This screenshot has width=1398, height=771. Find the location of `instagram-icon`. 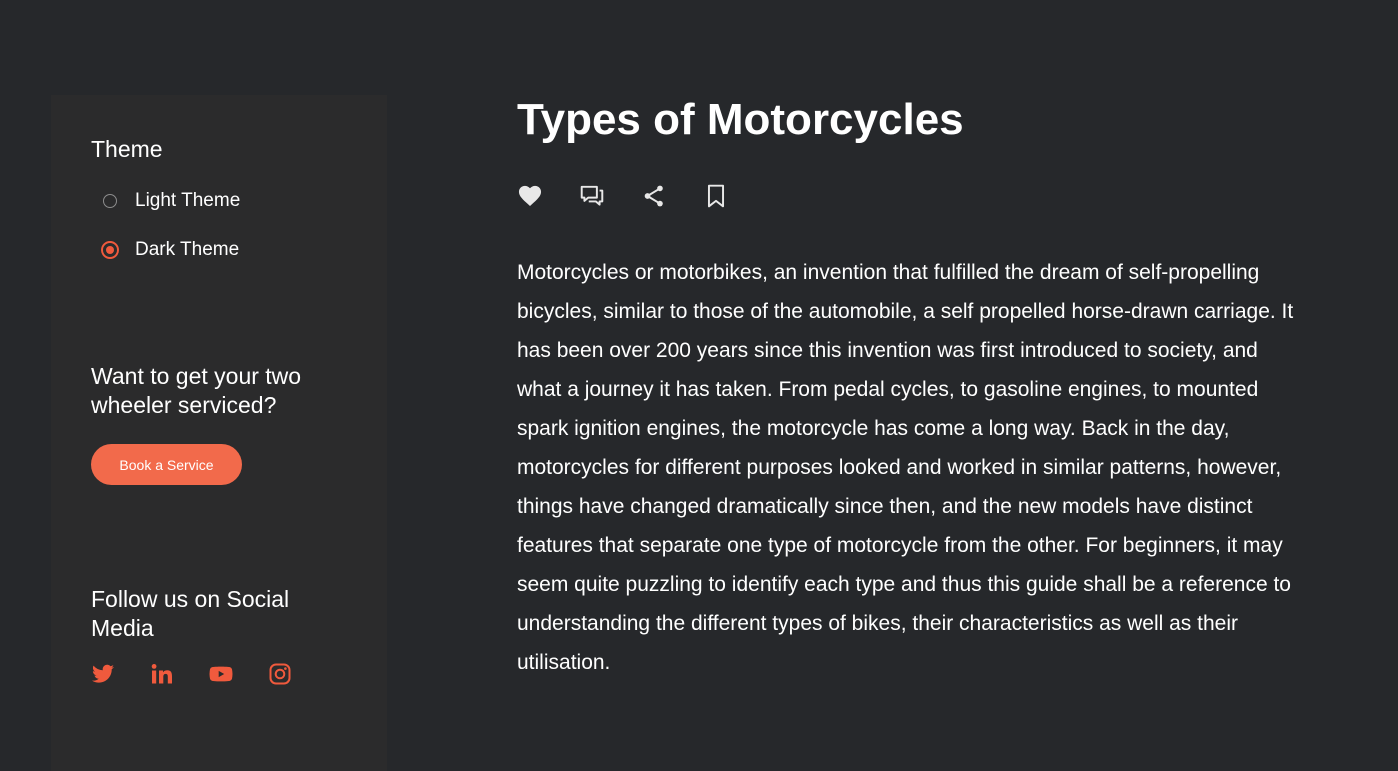

instagram-icon is located at coordinates (280, 674).